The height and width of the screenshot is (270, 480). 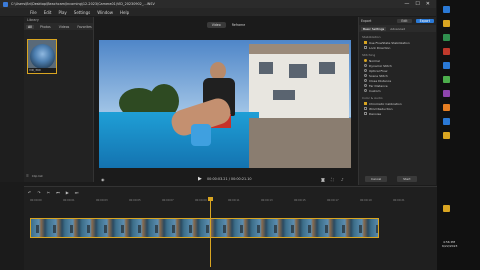 I want to click on undo-icon: ↶, so click(x=29, y=192).